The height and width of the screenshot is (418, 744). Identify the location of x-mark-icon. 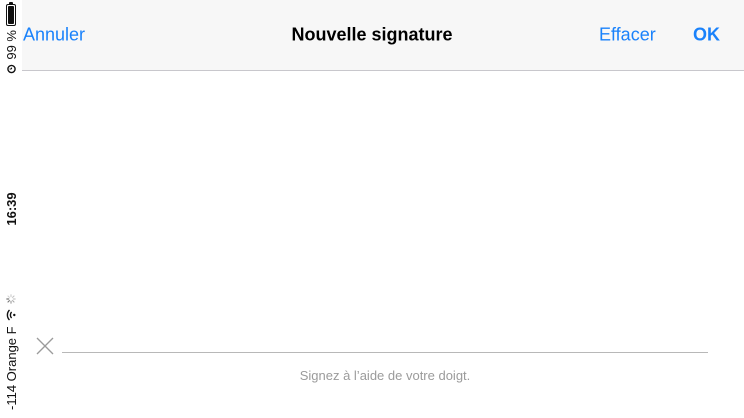
(45, 346).